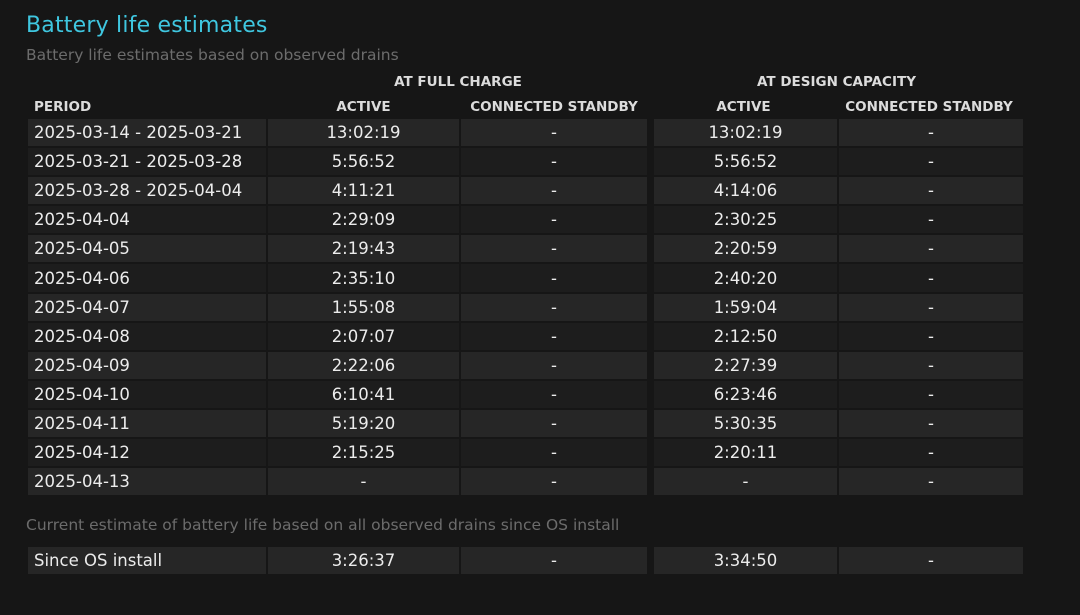 The image size is (1080, 615). I want to click on cell-period: 2025-04-04, so click(147, 220).